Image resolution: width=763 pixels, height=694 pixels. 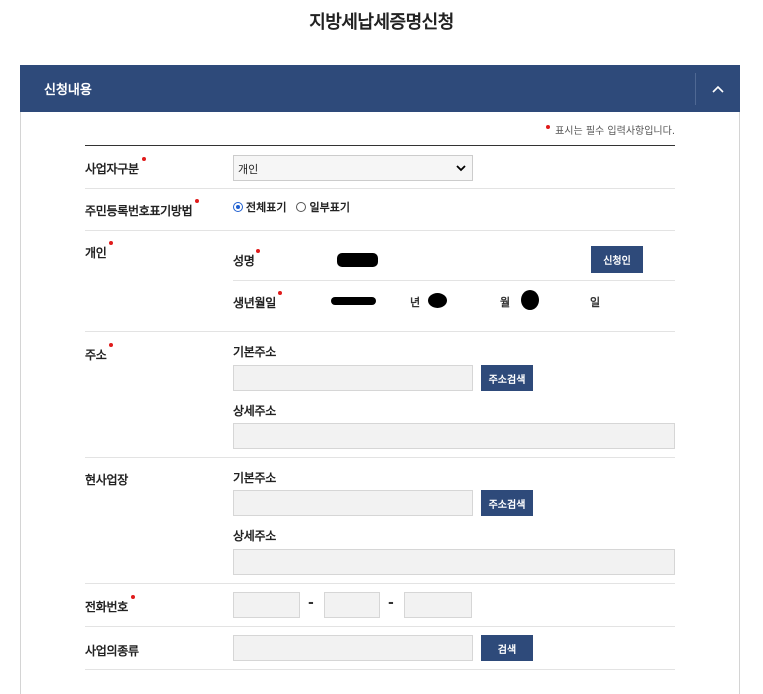 I want to click on business-type-select: 개인, so click(x=353, y=168).